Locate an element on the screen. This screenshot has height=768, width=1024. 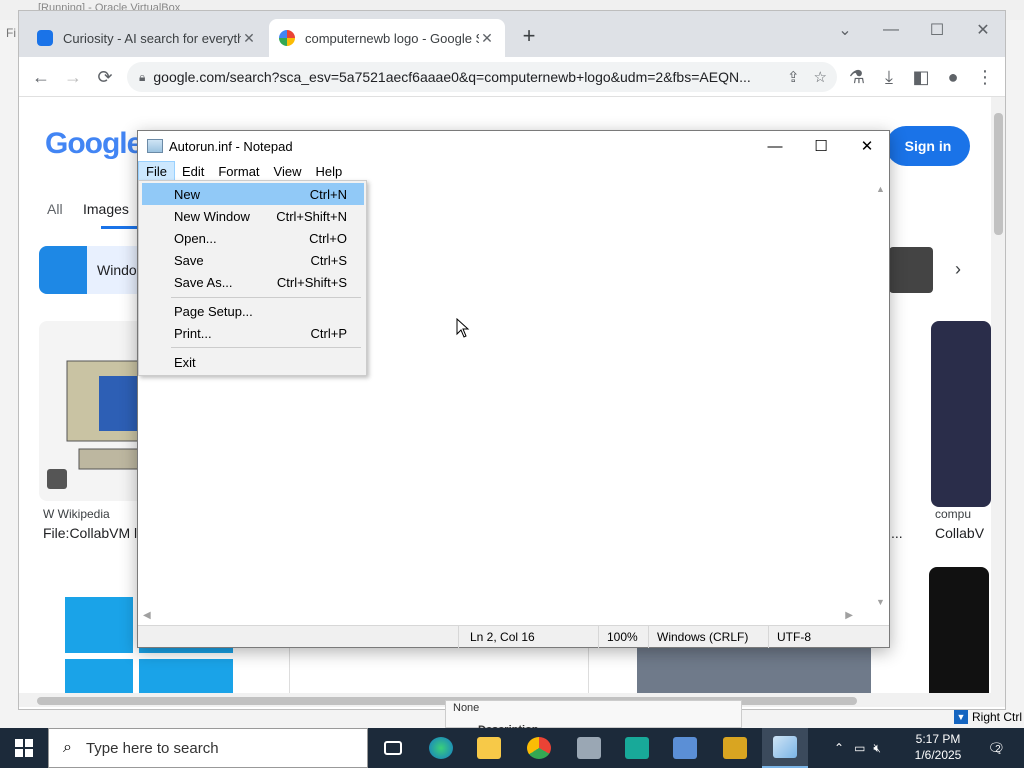
scroll-down-icon: ▼ is located at coordinates (880, 602).